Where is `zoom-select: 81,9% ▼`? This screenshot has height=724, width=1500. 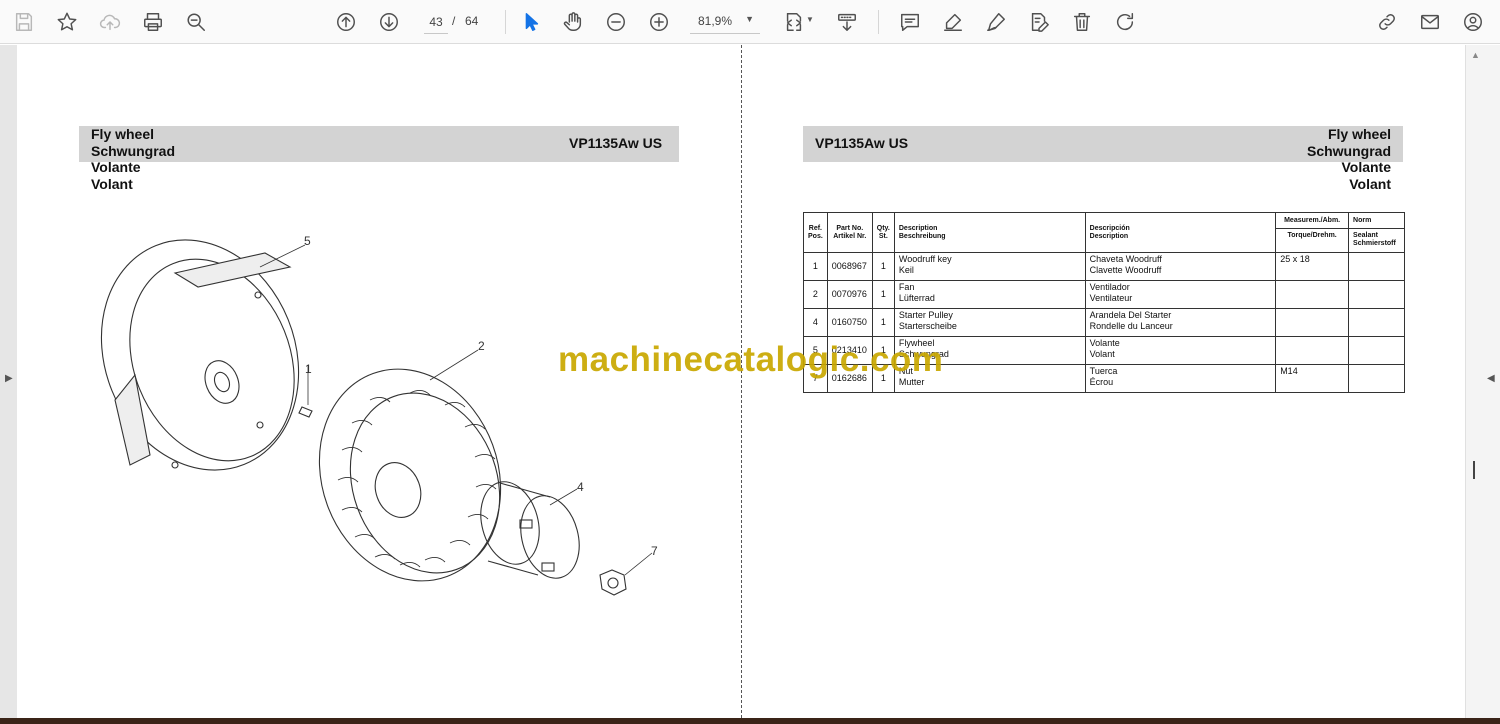 zoom-select: 81,9% ▼ is located at coordinates (725, 22).